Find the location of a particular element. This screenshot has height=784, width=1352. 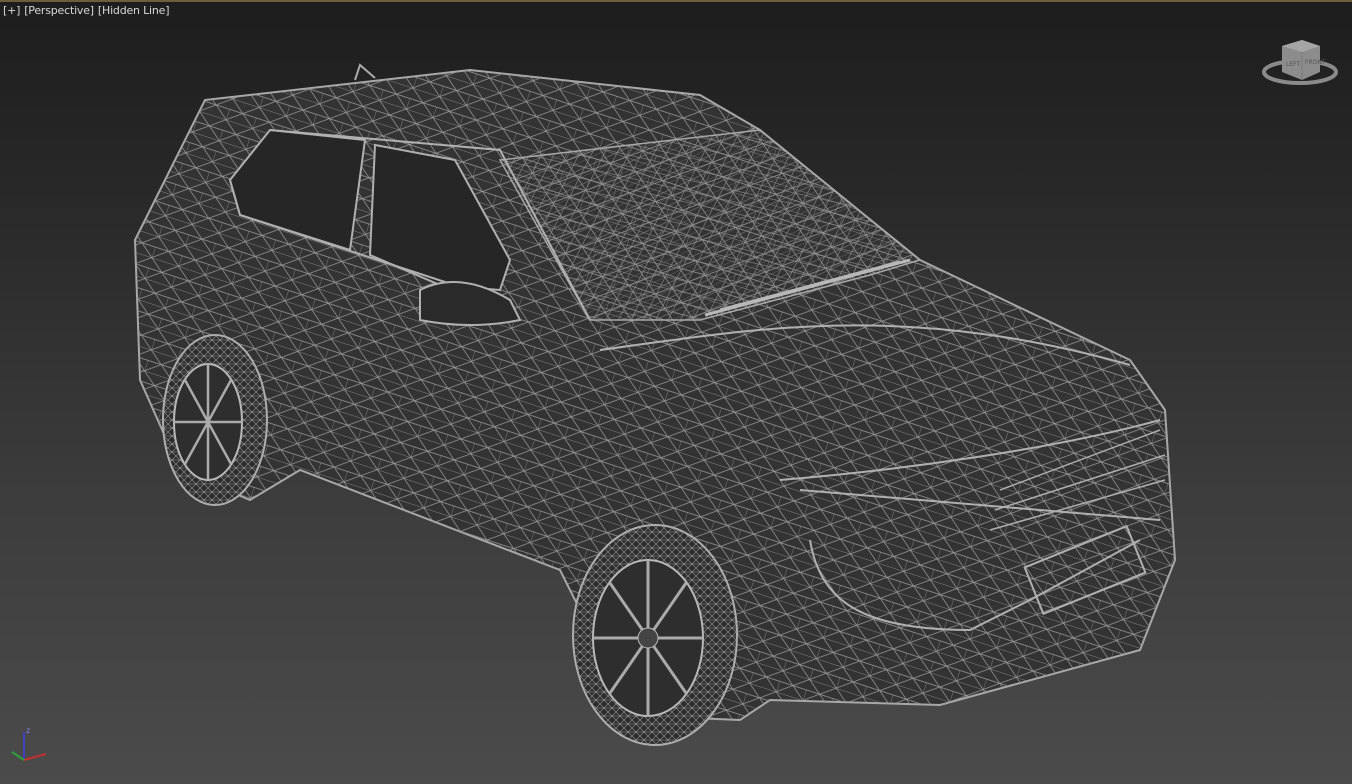

z-axis-label: z is located at coordinates (28, 730).